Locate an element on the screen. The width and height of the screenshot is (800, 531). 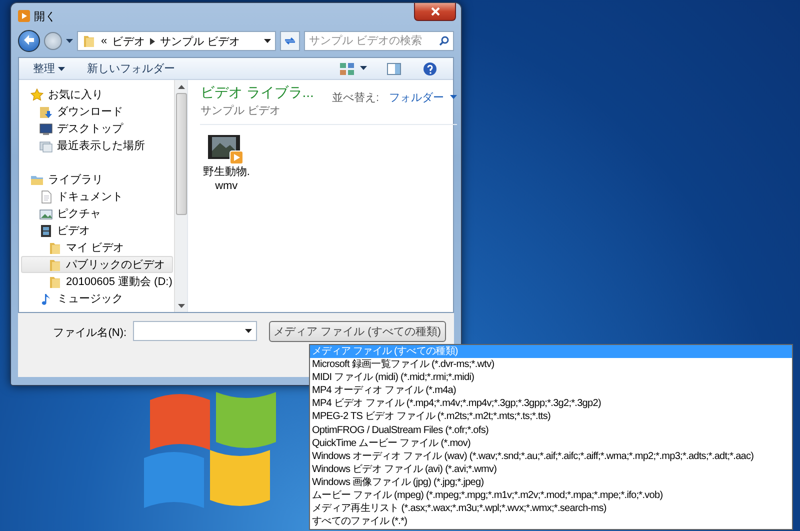
refresh-arrows-icon is located at coordinates (290, 41).